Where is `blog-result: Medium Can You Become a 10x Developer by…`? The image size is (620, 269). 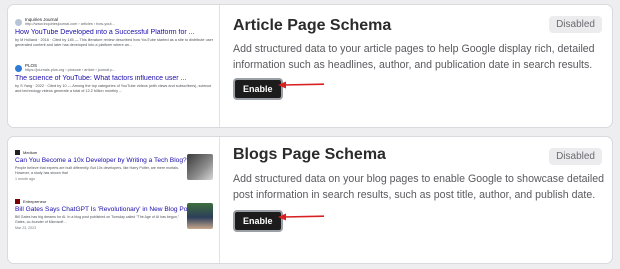
blog-result: Medium Can You Become a 10x Developer by… is located at coordinates (115, 172).